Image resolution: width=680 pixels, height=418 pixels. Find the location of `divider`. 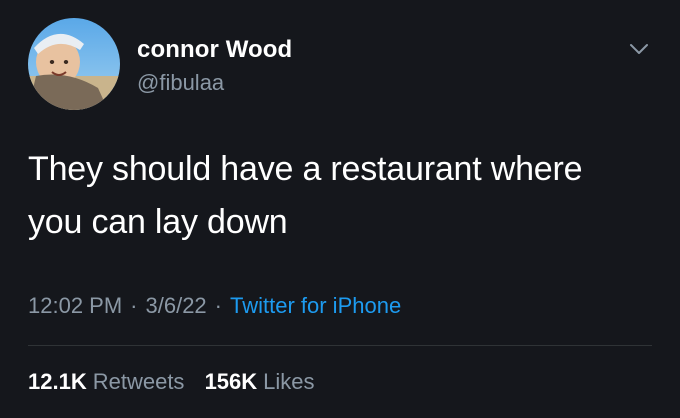

divider is located at coordinates (340, 345).